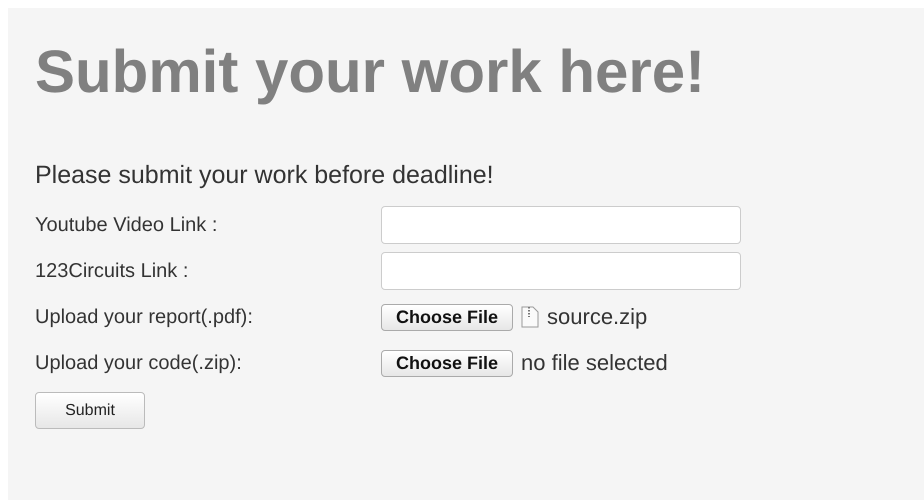  What do you see at coordinates (370, 72) in the screenshot?
I see `page-title: Submit your work here!` at bounding box center [370, 72].